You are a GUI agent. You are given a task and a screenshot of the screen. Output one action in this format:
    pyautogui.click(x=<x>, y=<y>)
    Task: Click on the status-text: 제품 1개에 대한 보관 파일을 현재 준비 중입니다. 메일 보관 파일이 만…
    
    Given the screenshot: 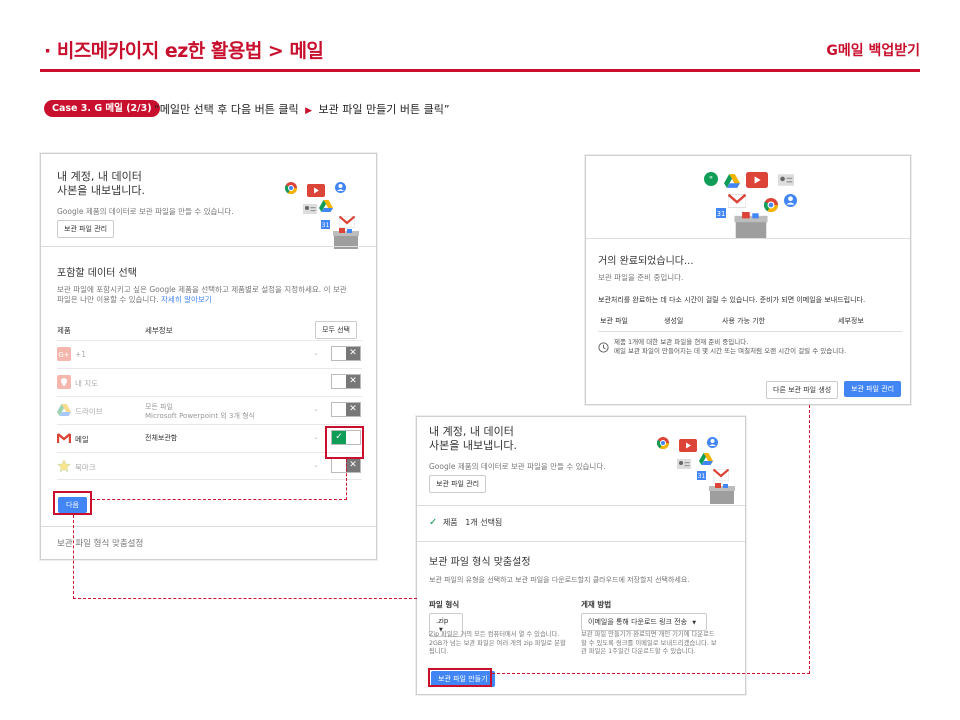 What is the action you would take?
    pyautogui.click(x=730, y=346)
    